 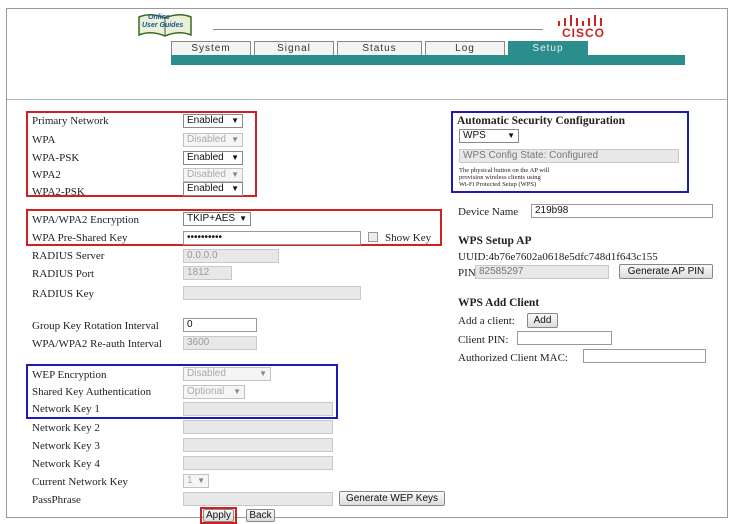 I want to click on wpa-psk-select: Enabled ▼, so click(x=213, y=158).